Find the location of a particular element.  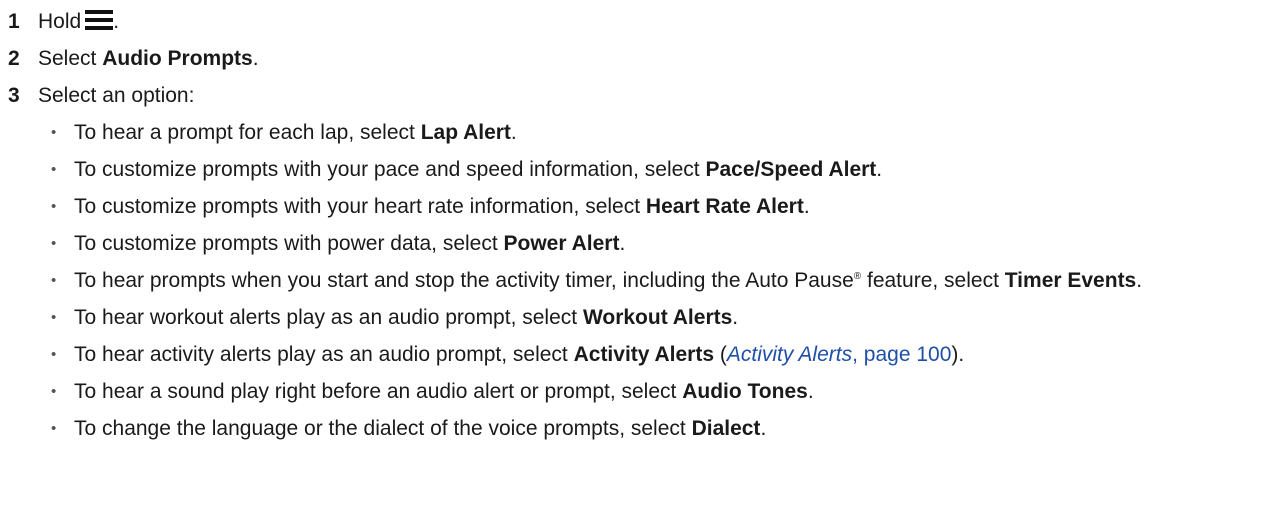

menu-icon is located at coordinates (99, 20).